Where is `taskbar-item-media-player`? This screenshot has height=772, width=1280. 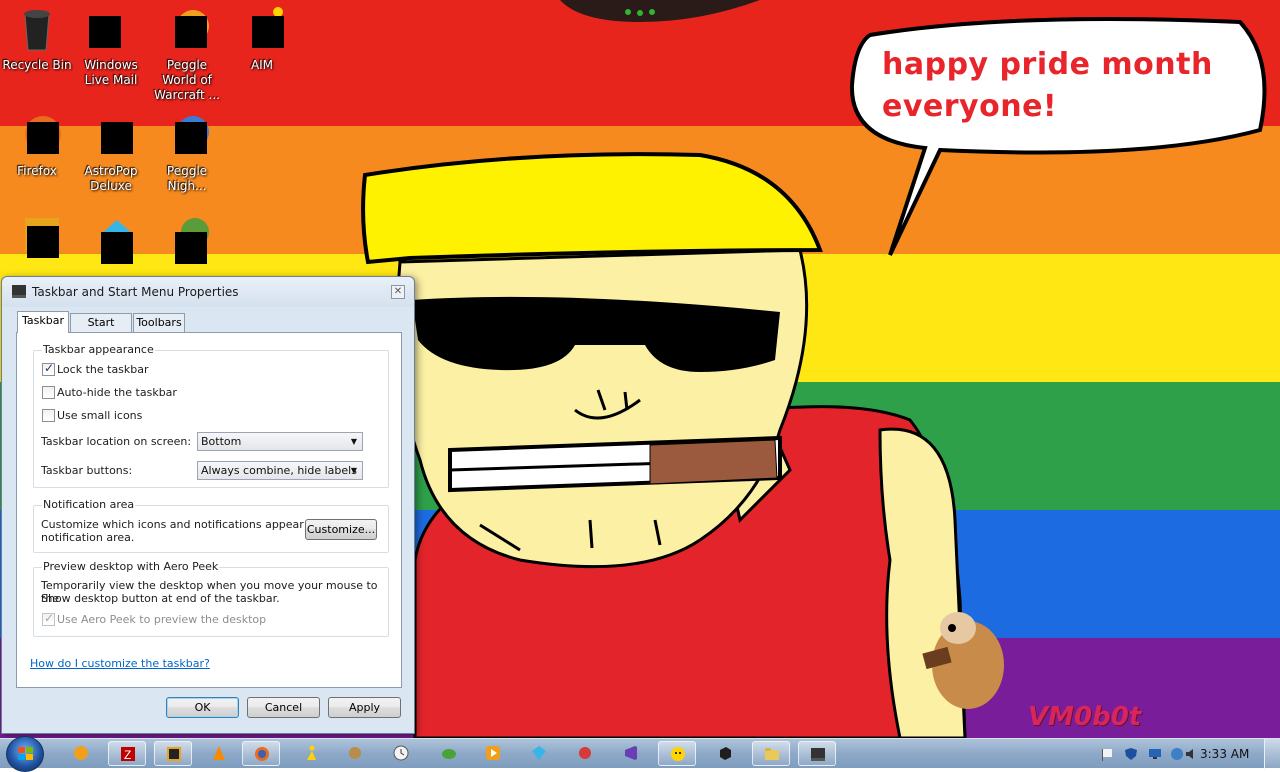 taskbar-item-media-player is located at coordinates (493, 753).